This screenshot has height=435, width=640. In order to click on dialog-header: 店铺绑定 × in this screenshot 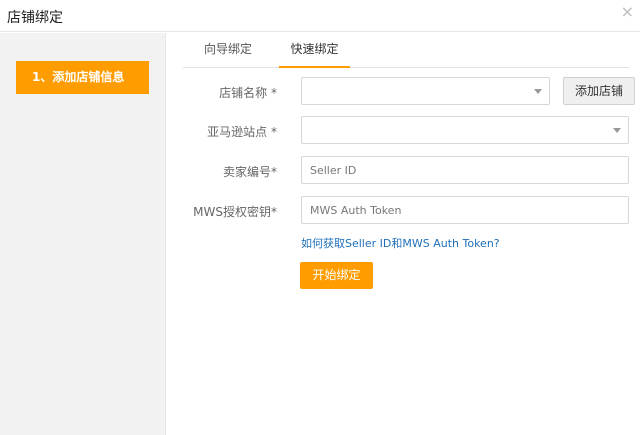, I will do `click(320, 16)`.